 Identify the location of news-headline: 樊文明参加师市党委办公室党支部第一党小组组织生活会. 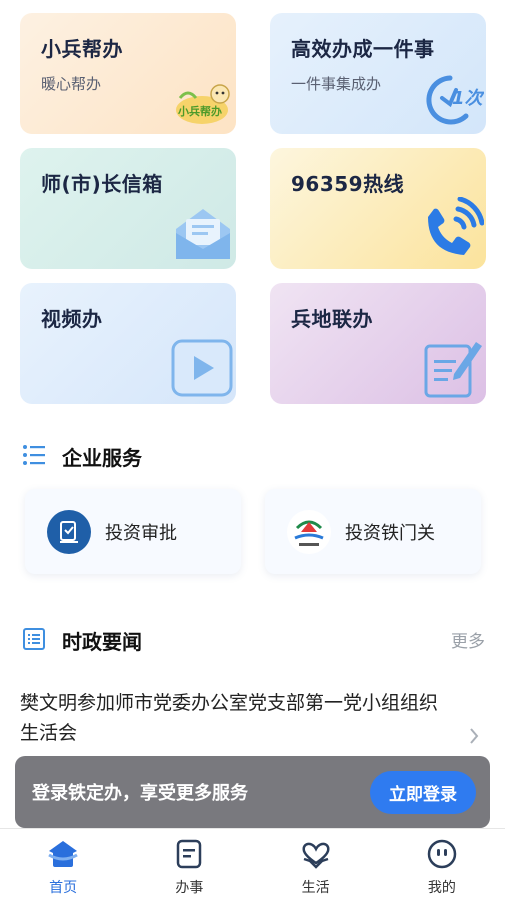
(230, 718).